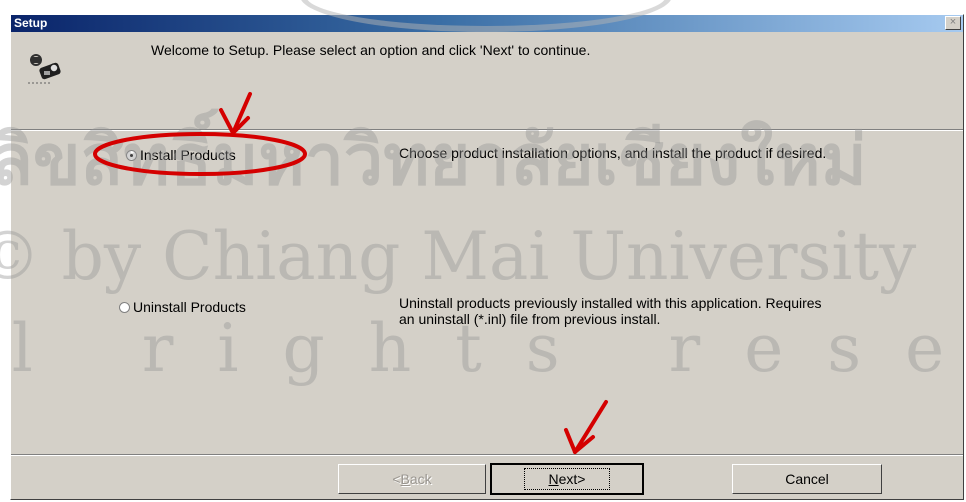 This screenshot has width=966, height=502. Describe the element at coordinates (487, 130) in the screenshot. I see `top-divider` at that location.